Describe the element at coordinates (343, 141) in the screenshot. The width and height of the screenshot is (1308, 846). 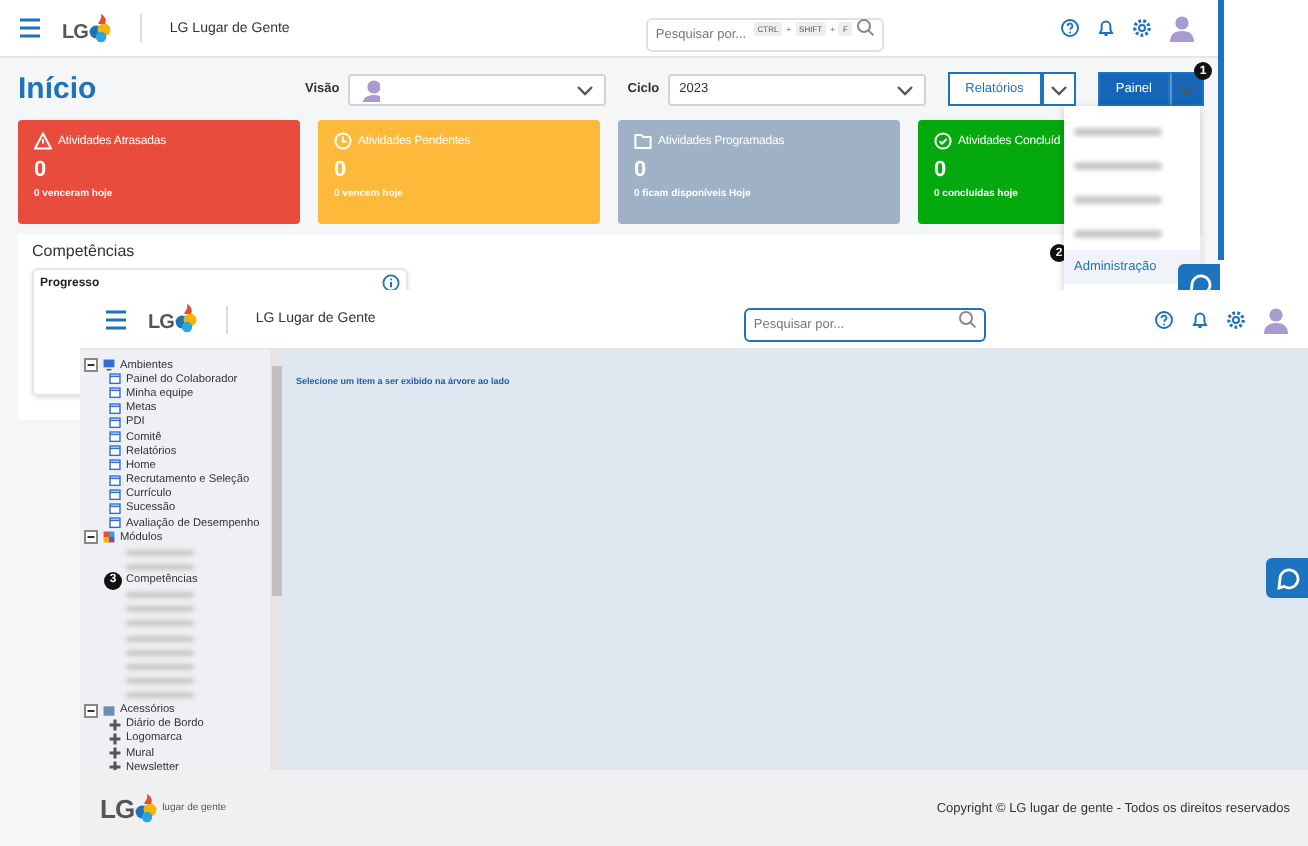
I see `clock-icon` at that location.